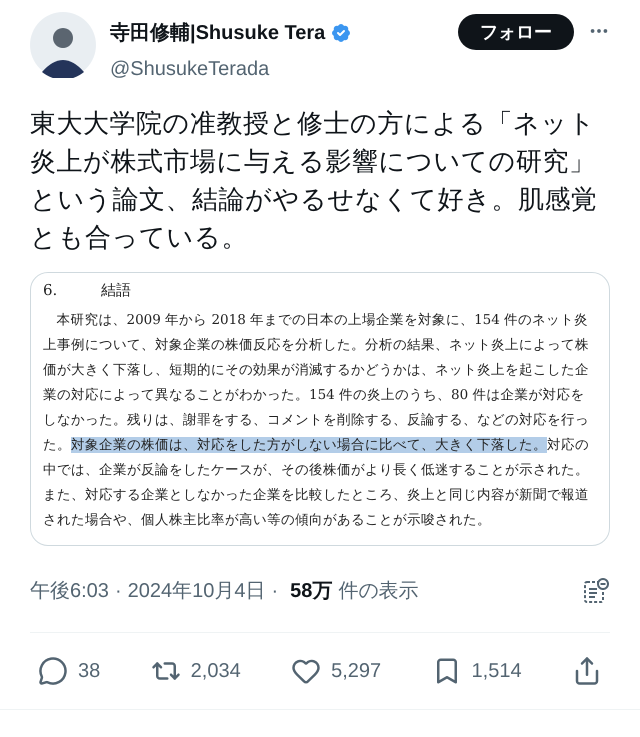 The image size is (640, 737). Describe the element at coordinates (596, 590) in the screenshot. I see `document-list-icon` at that location.